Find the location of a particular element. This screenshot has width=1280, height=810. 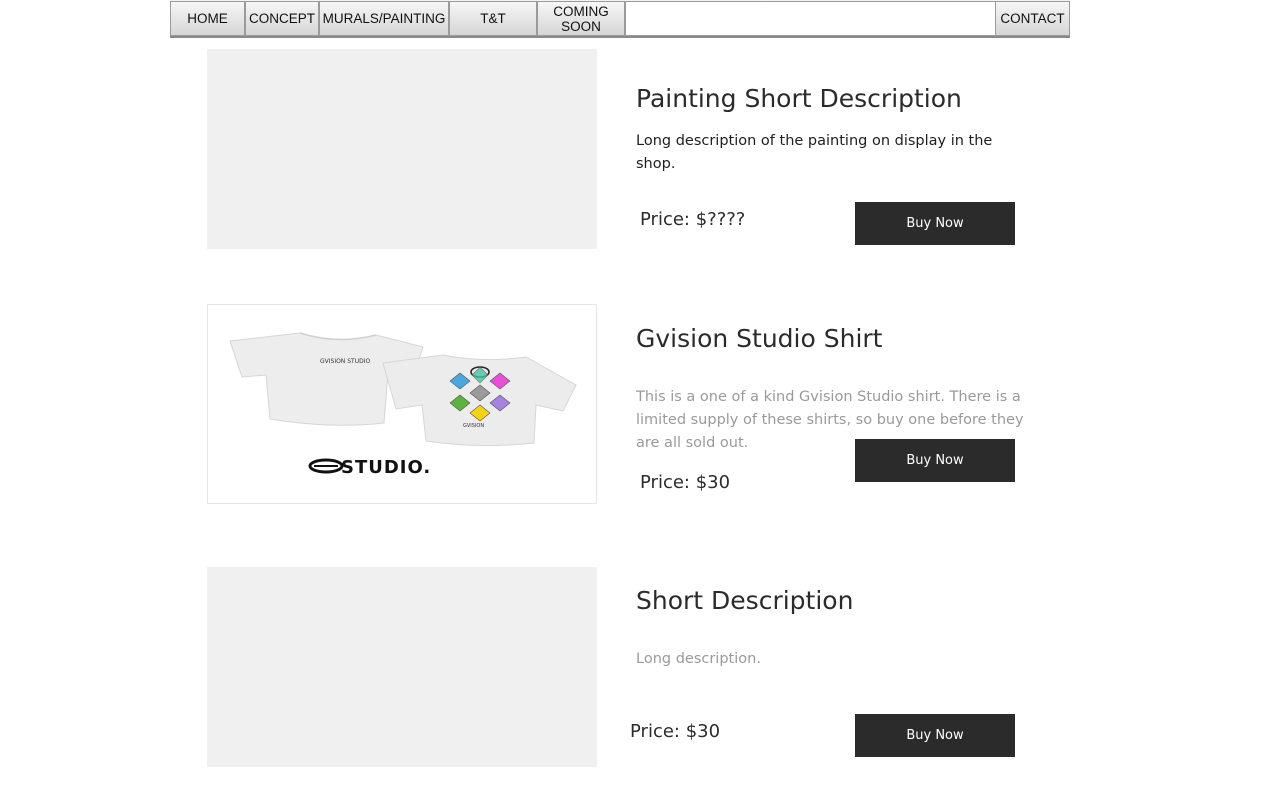

nav-home: HOME is located at coordinates (207, 18).